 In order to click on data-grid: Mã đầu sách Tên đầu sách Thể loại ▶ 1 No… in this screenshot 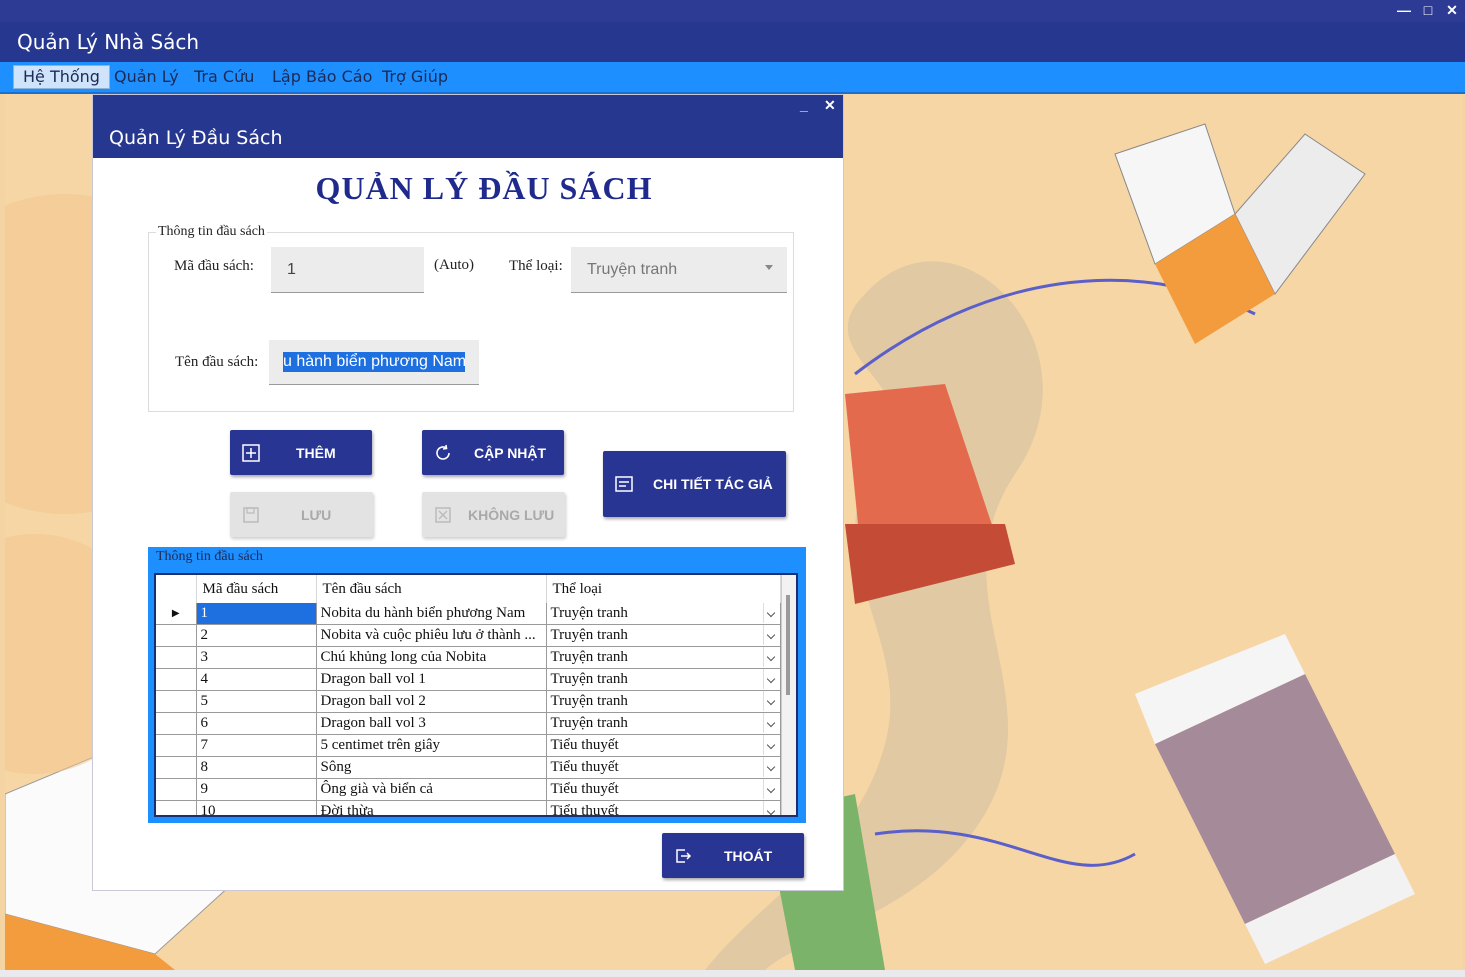, I will do `click(468, 696)`.